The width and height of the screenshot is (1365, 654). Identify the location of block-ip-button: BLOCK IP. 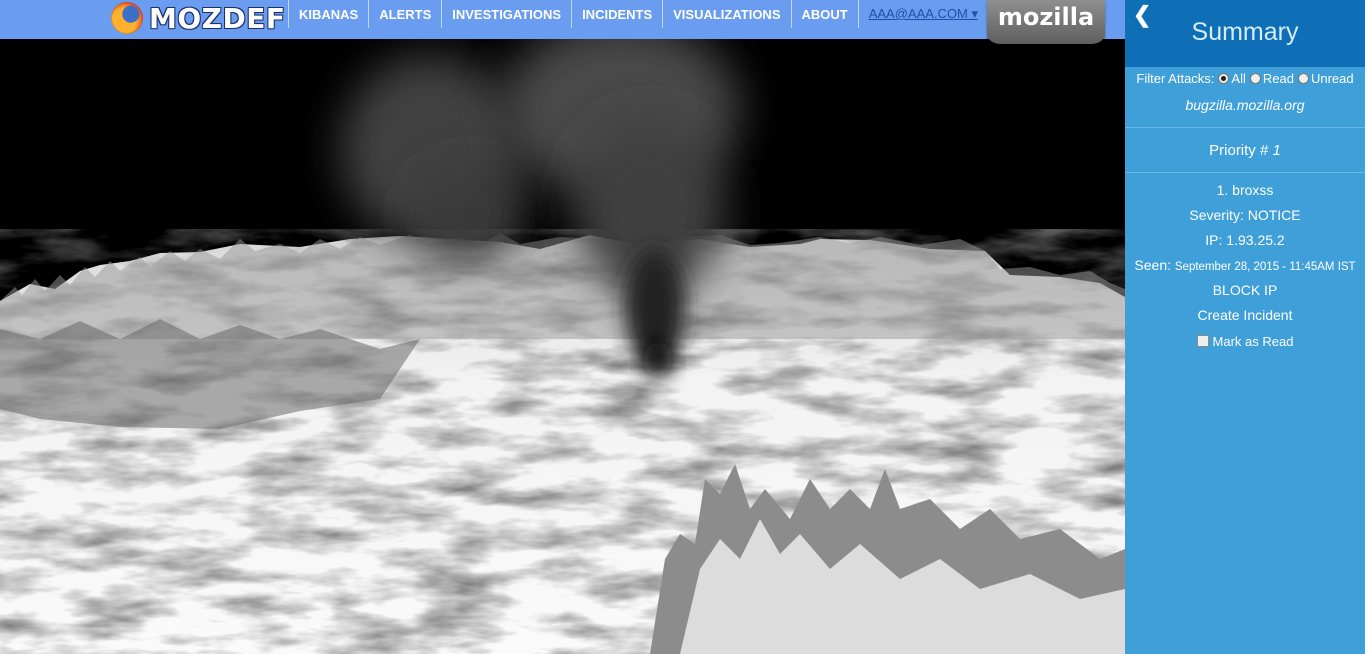
(1245, 293).